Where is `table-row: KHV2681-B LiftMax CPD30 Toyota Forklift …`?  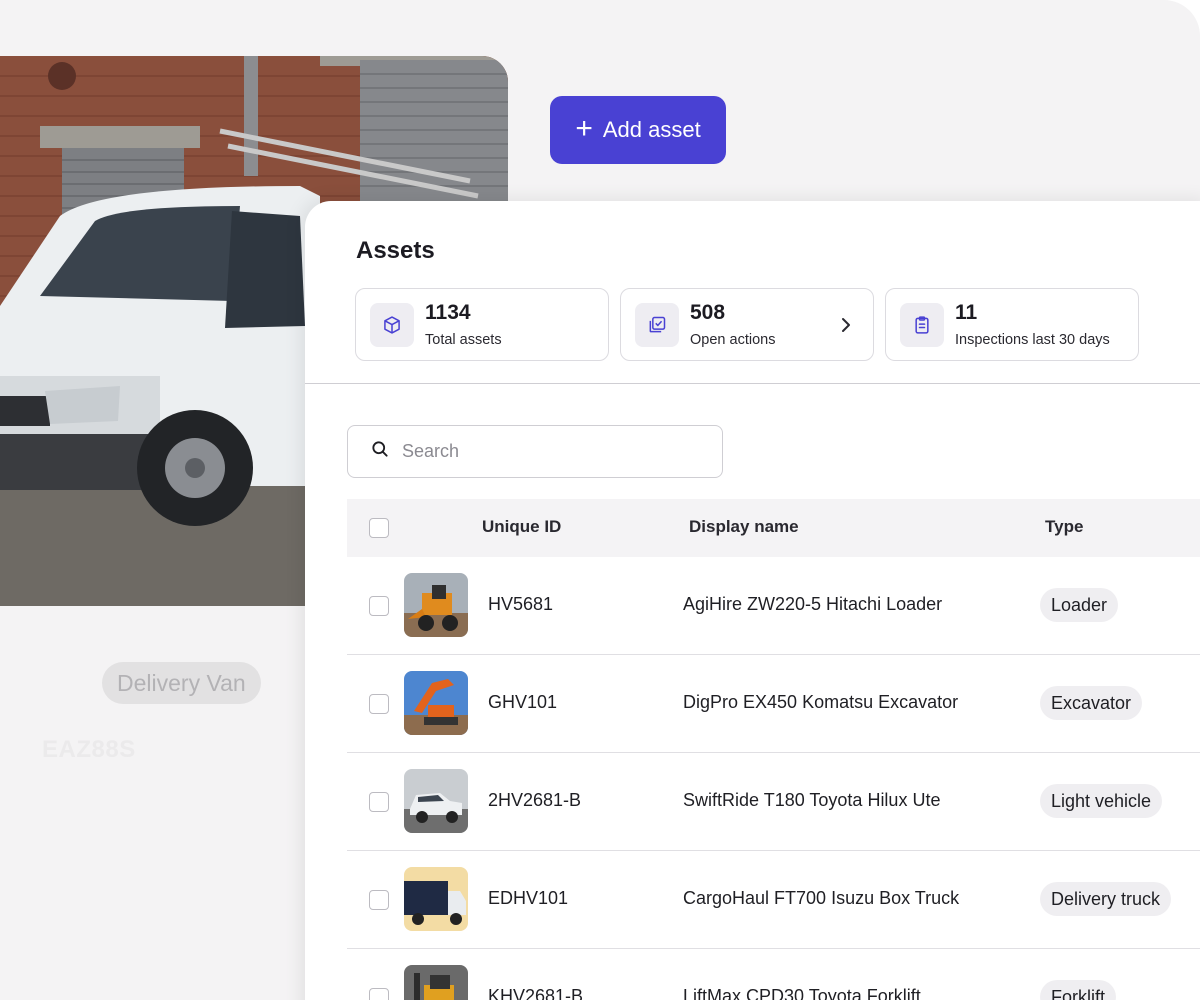 table-row: KHV2681-B LiftMax CPD30 Toyota Forklift … is located at coordinates (773, 974).